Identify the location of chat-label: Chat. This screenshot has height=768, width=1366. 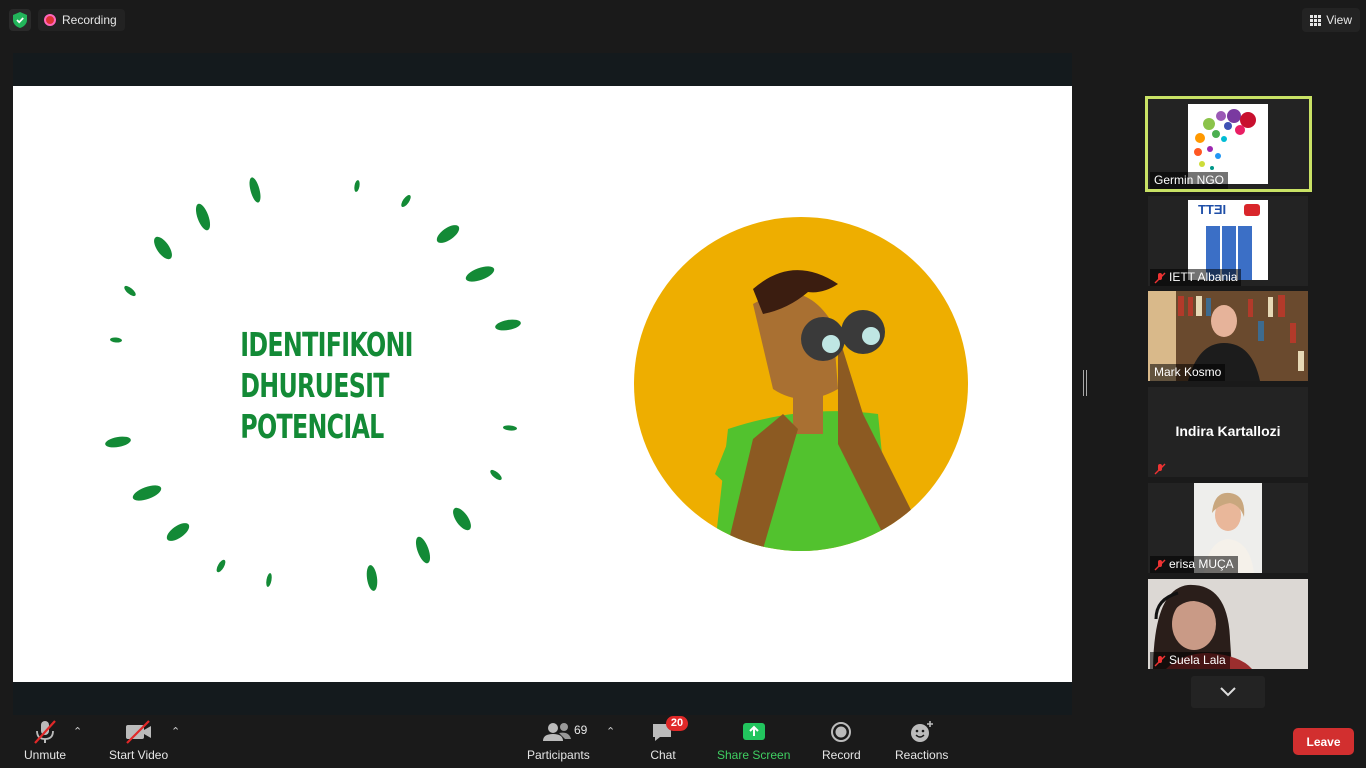
(663, 755).